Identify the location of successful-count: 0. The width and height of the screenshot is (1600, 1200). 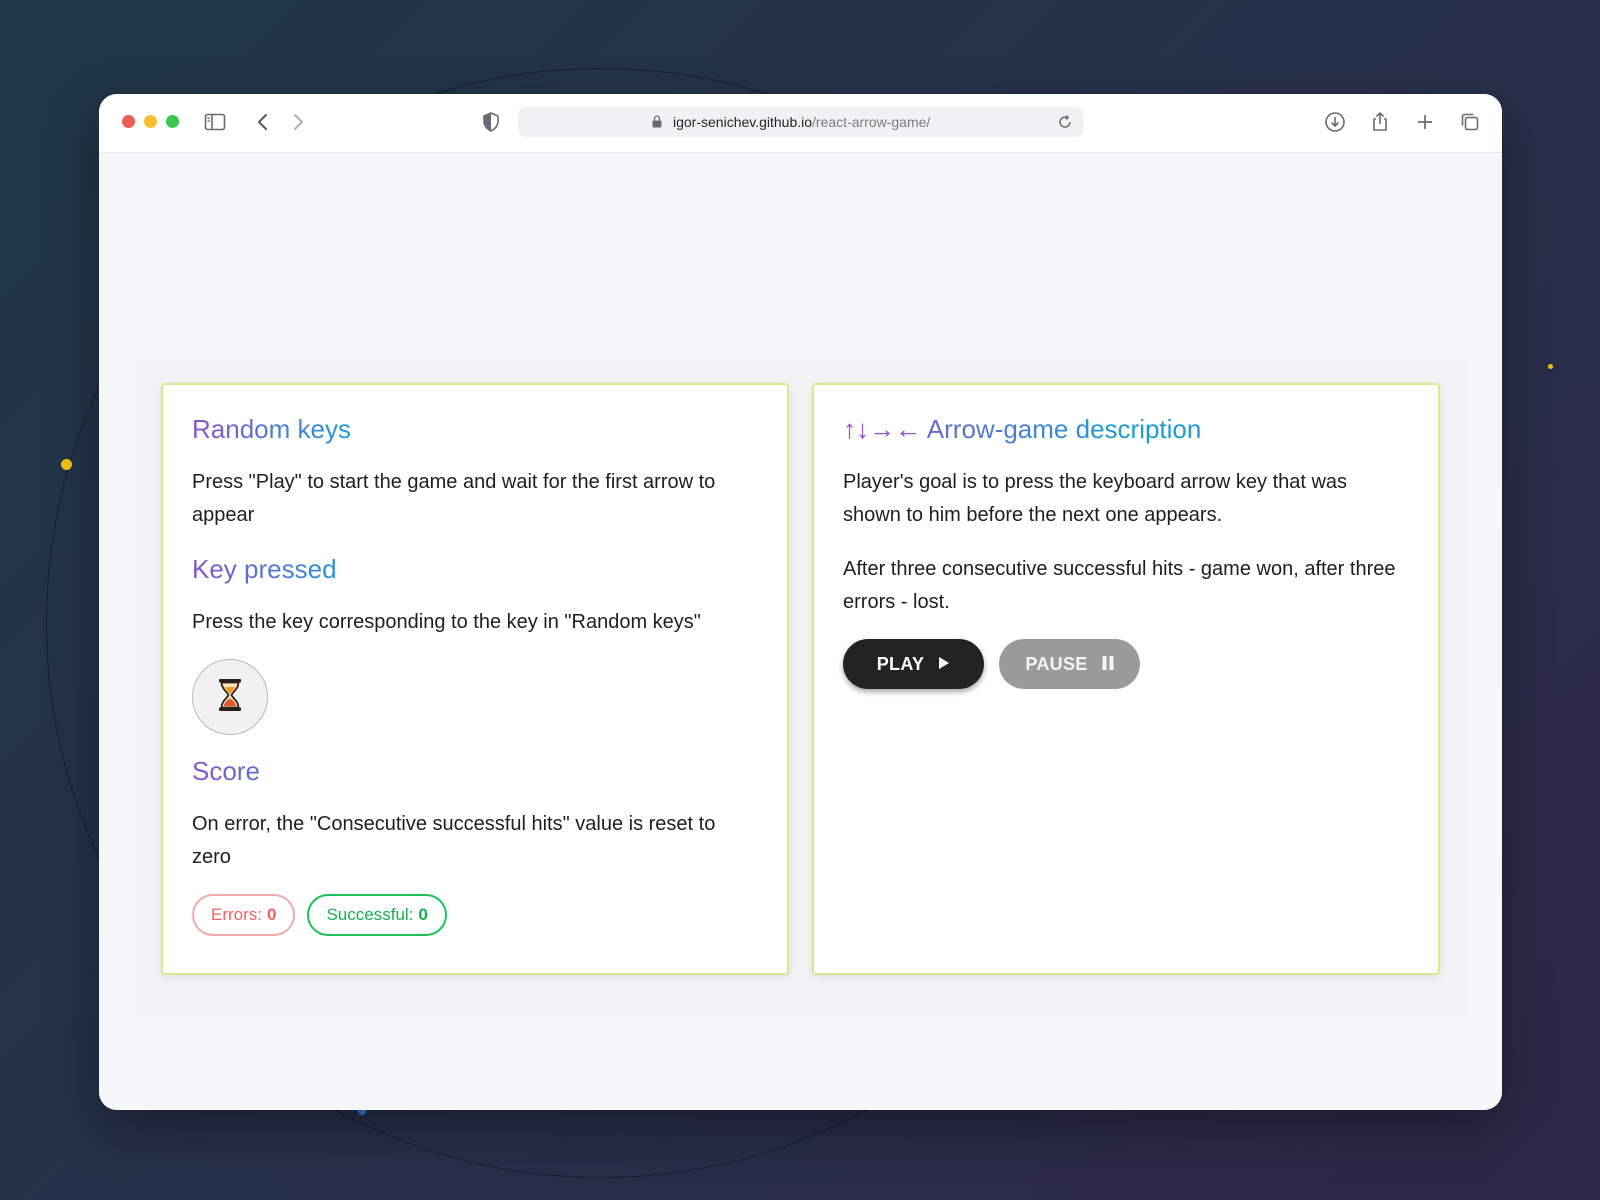
(423, 914).